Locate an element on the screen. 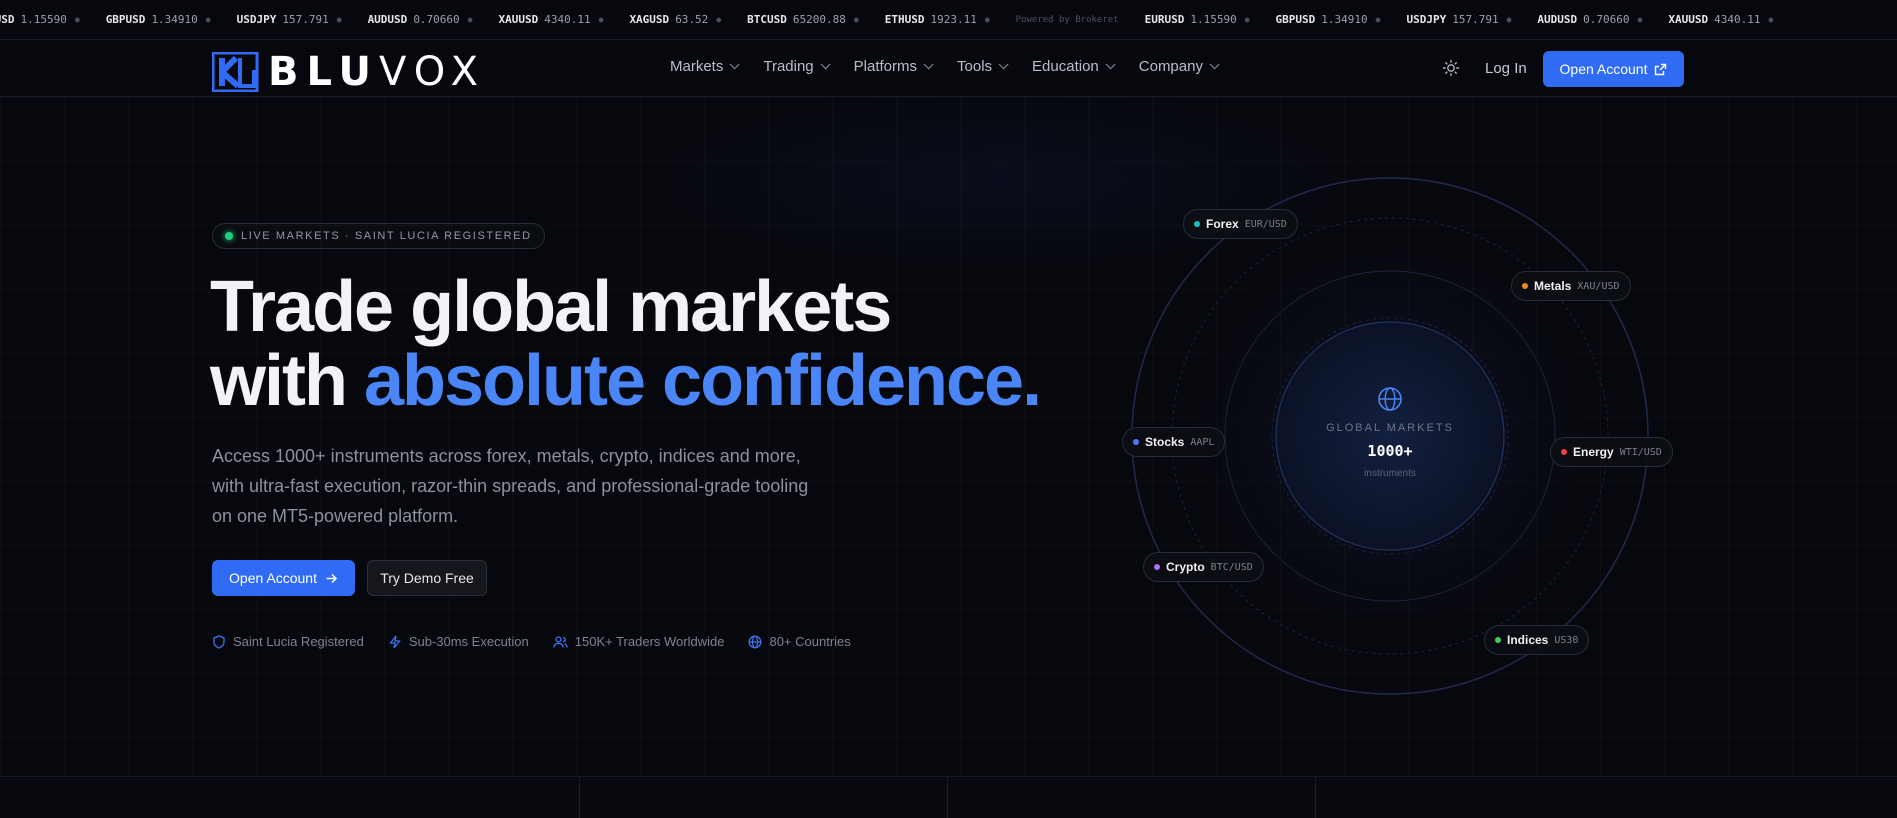 Image resolution: width=1897 pixels, height=818 pixels. feature-item: 80+ Countries is located at coordinates (799, 641).